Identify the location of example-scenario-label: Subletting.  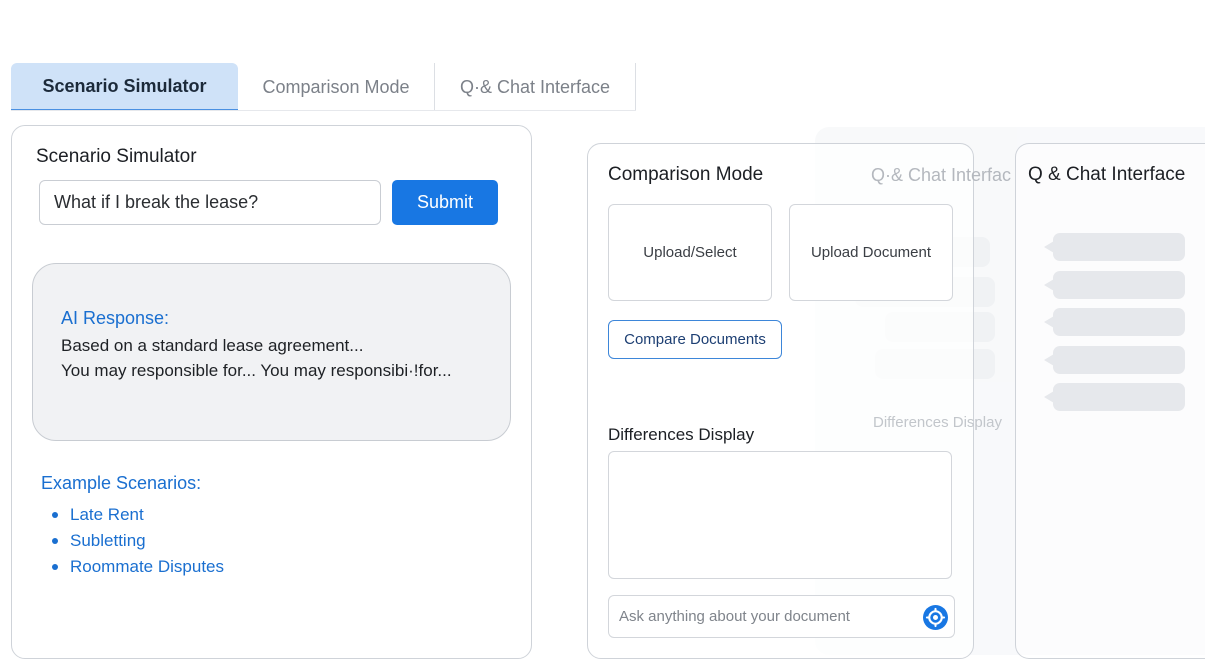
(108, 540).